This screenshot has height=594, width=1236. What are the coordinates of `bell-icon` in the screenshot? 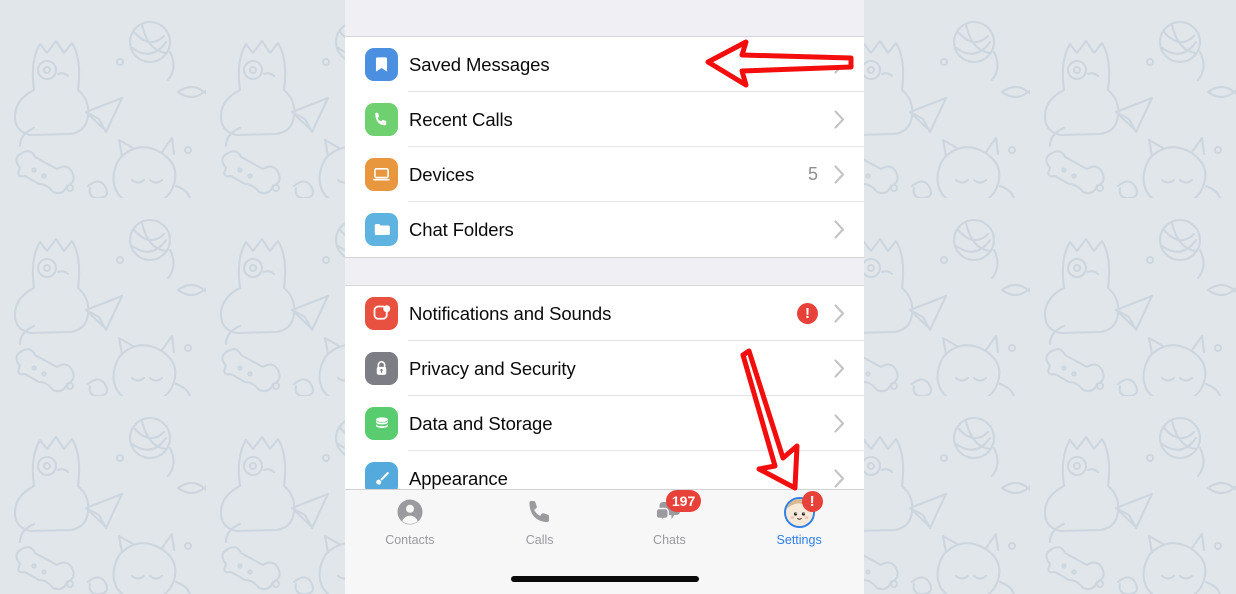 It's located at (381, 313).